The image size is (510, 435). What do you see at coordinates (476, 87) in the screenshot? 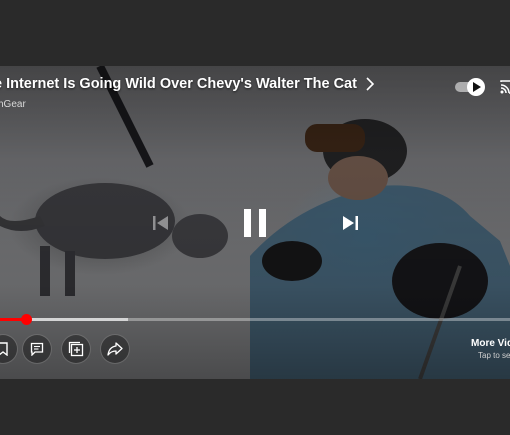
I see `autoplay-toggle-icon` at bounding box center [476, 87].